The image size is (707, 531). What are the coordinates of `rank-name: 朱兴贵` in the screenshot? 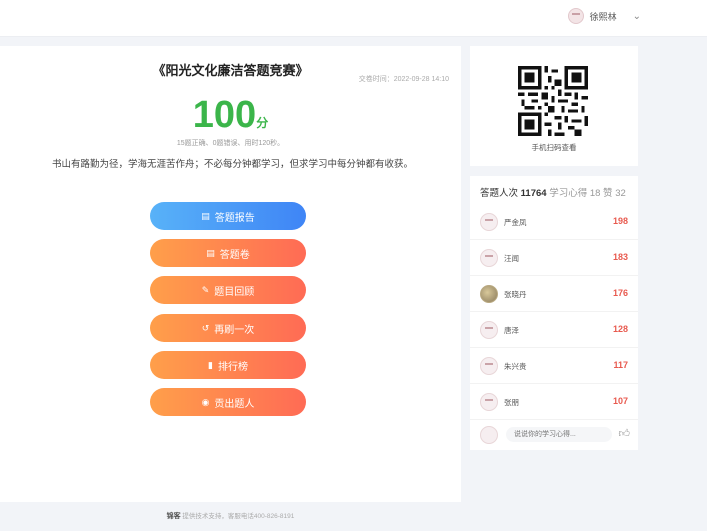 It's located at (515, 366).